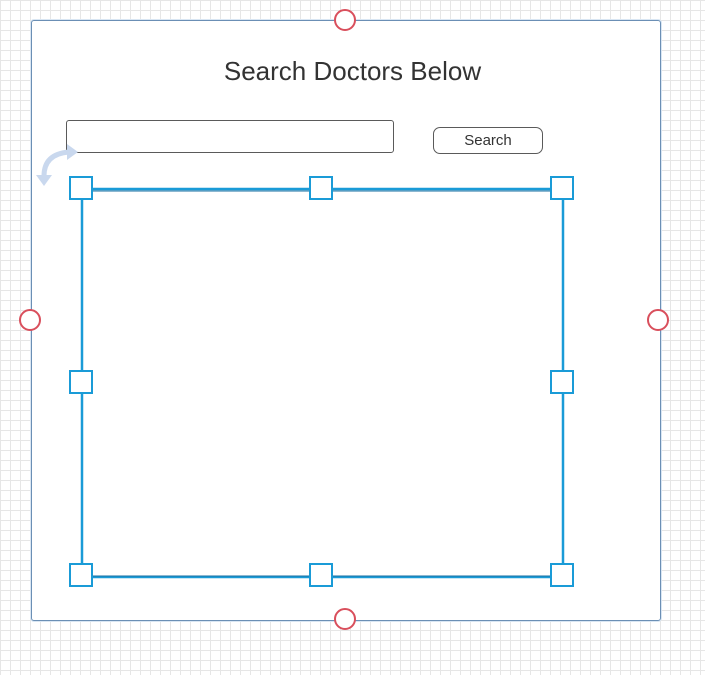  Describe the element at coordinates (562, 382) in the screenshot. I see `resize-handle-right` at that location.